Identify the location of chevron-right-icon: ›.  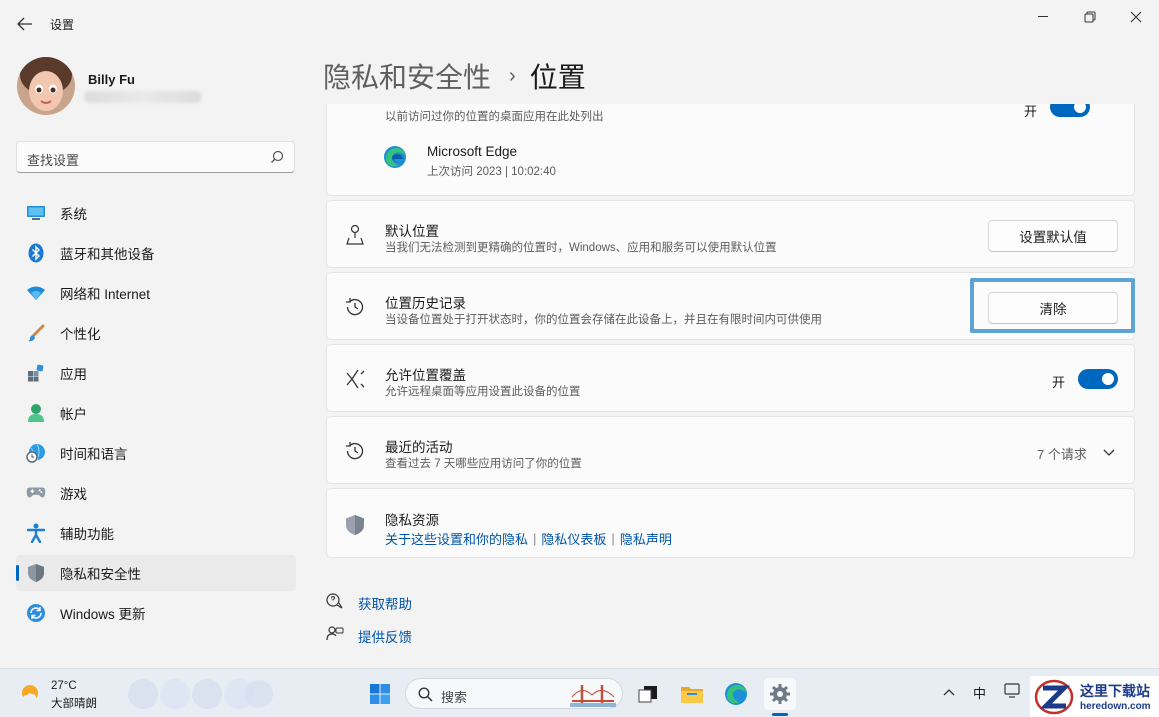
(512, 75).